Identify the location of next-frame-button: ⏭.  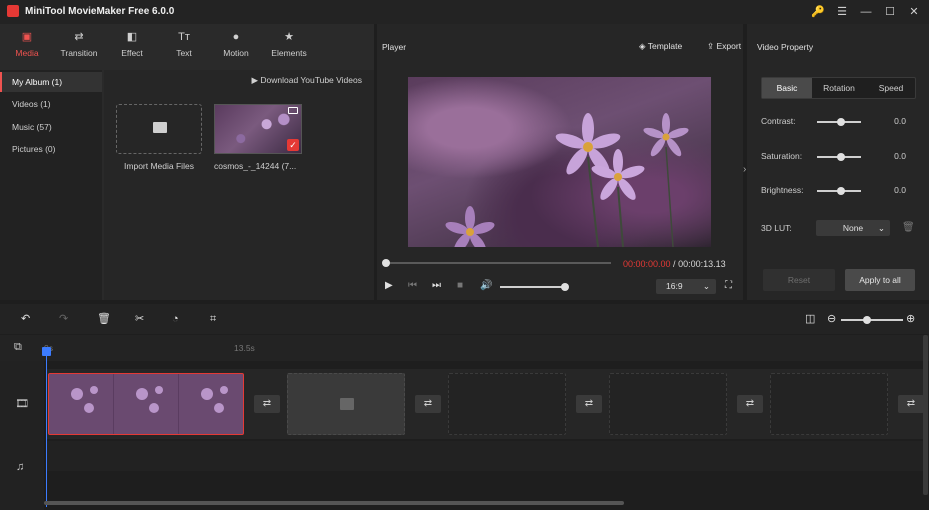
(436, 286).